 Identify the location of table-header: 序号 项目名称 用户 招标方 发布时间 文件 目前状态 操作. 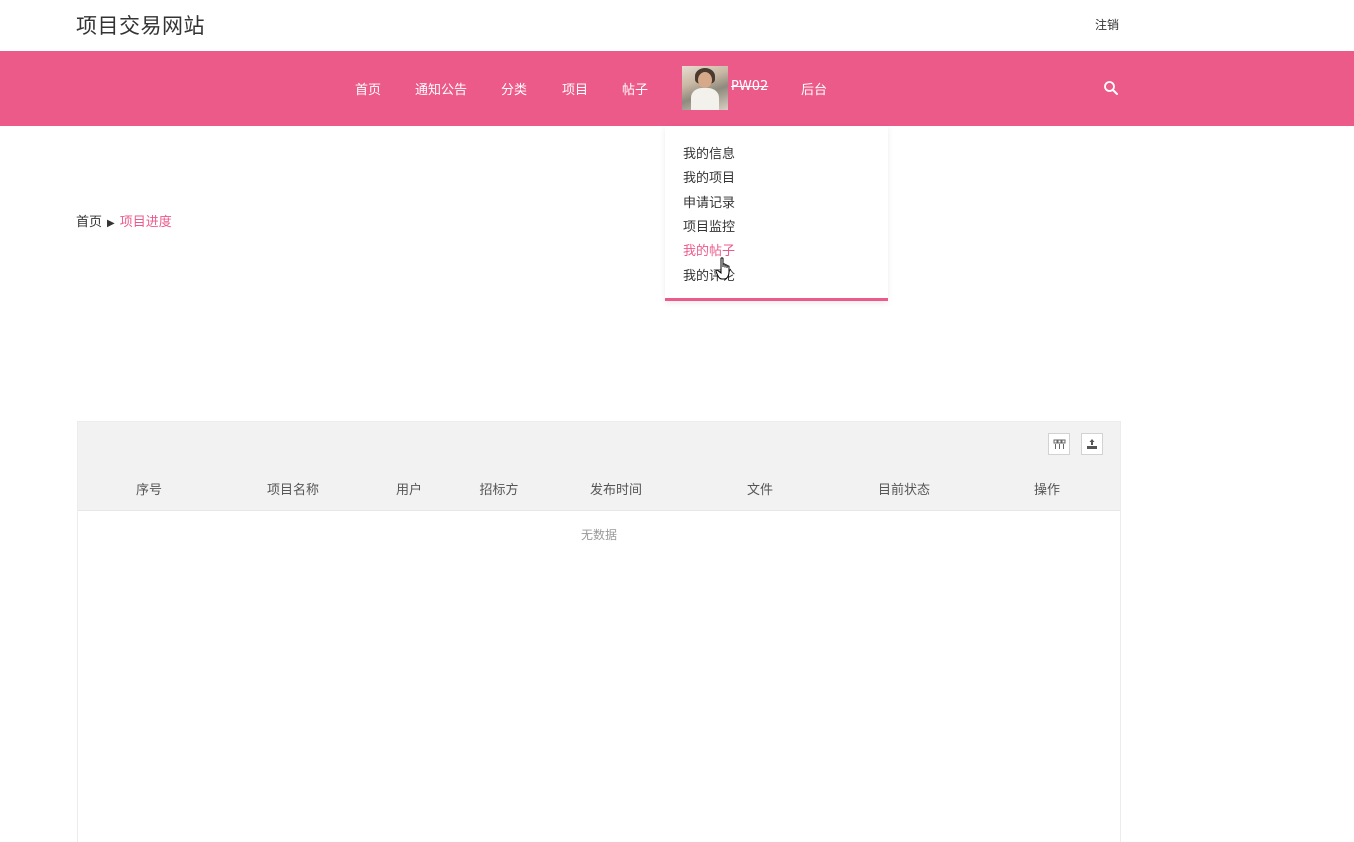
(599, 466).